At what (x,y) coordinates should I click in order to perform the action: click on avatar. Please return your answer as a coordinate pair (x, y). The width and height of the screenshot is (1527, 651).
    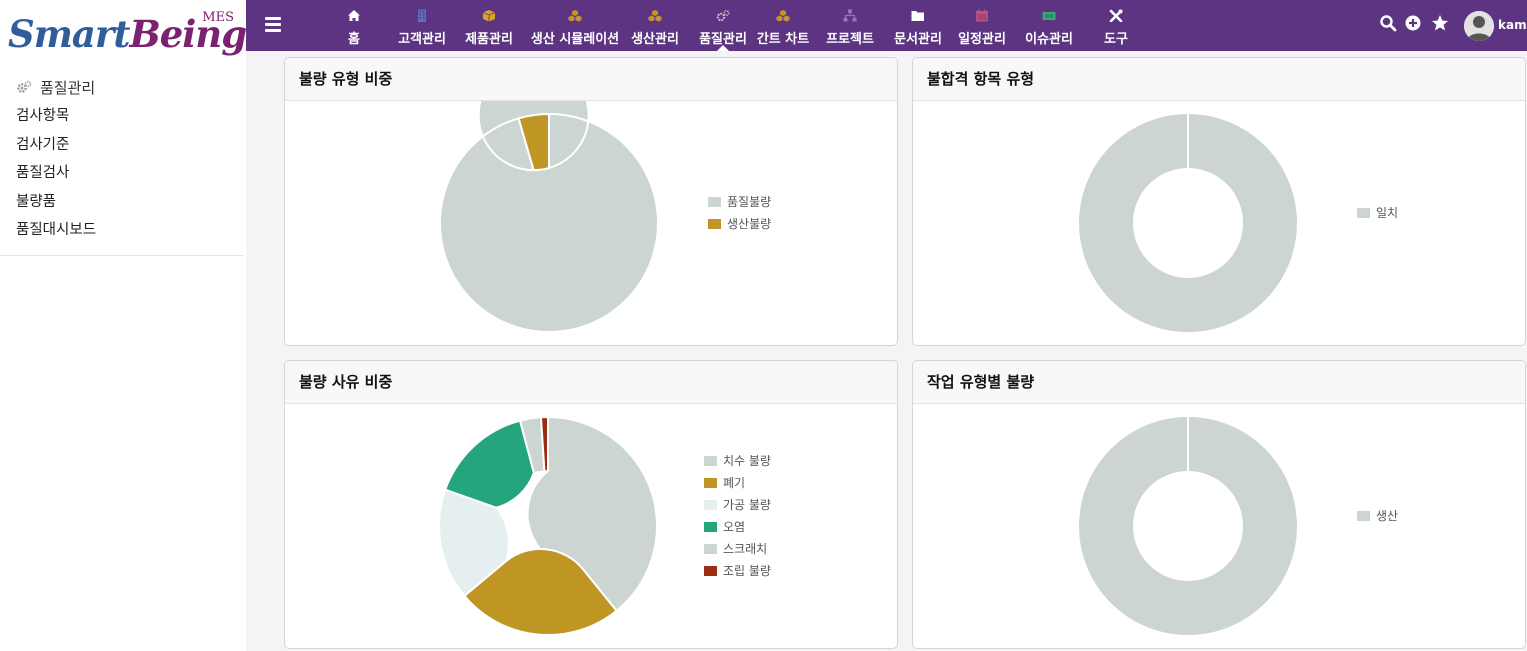
    Looking at the image, I should click on (1479, 26).